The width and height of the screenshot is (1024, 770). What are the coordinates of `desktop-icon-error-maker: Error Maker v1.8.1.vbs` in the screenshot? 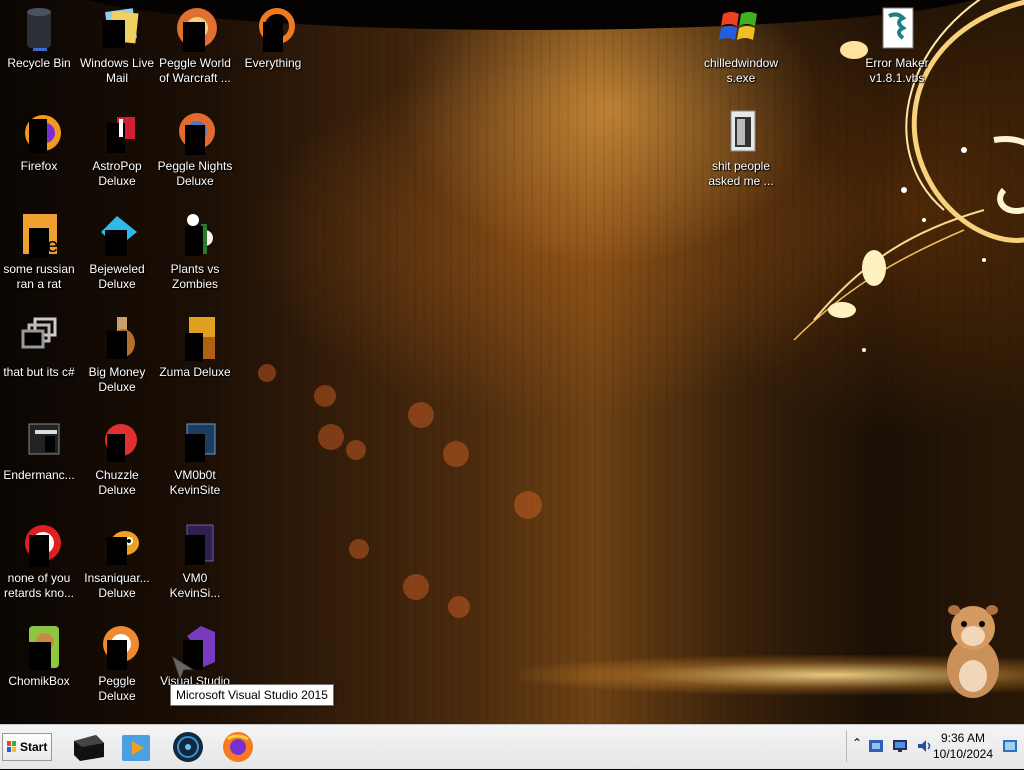 It's located at (897, 45).